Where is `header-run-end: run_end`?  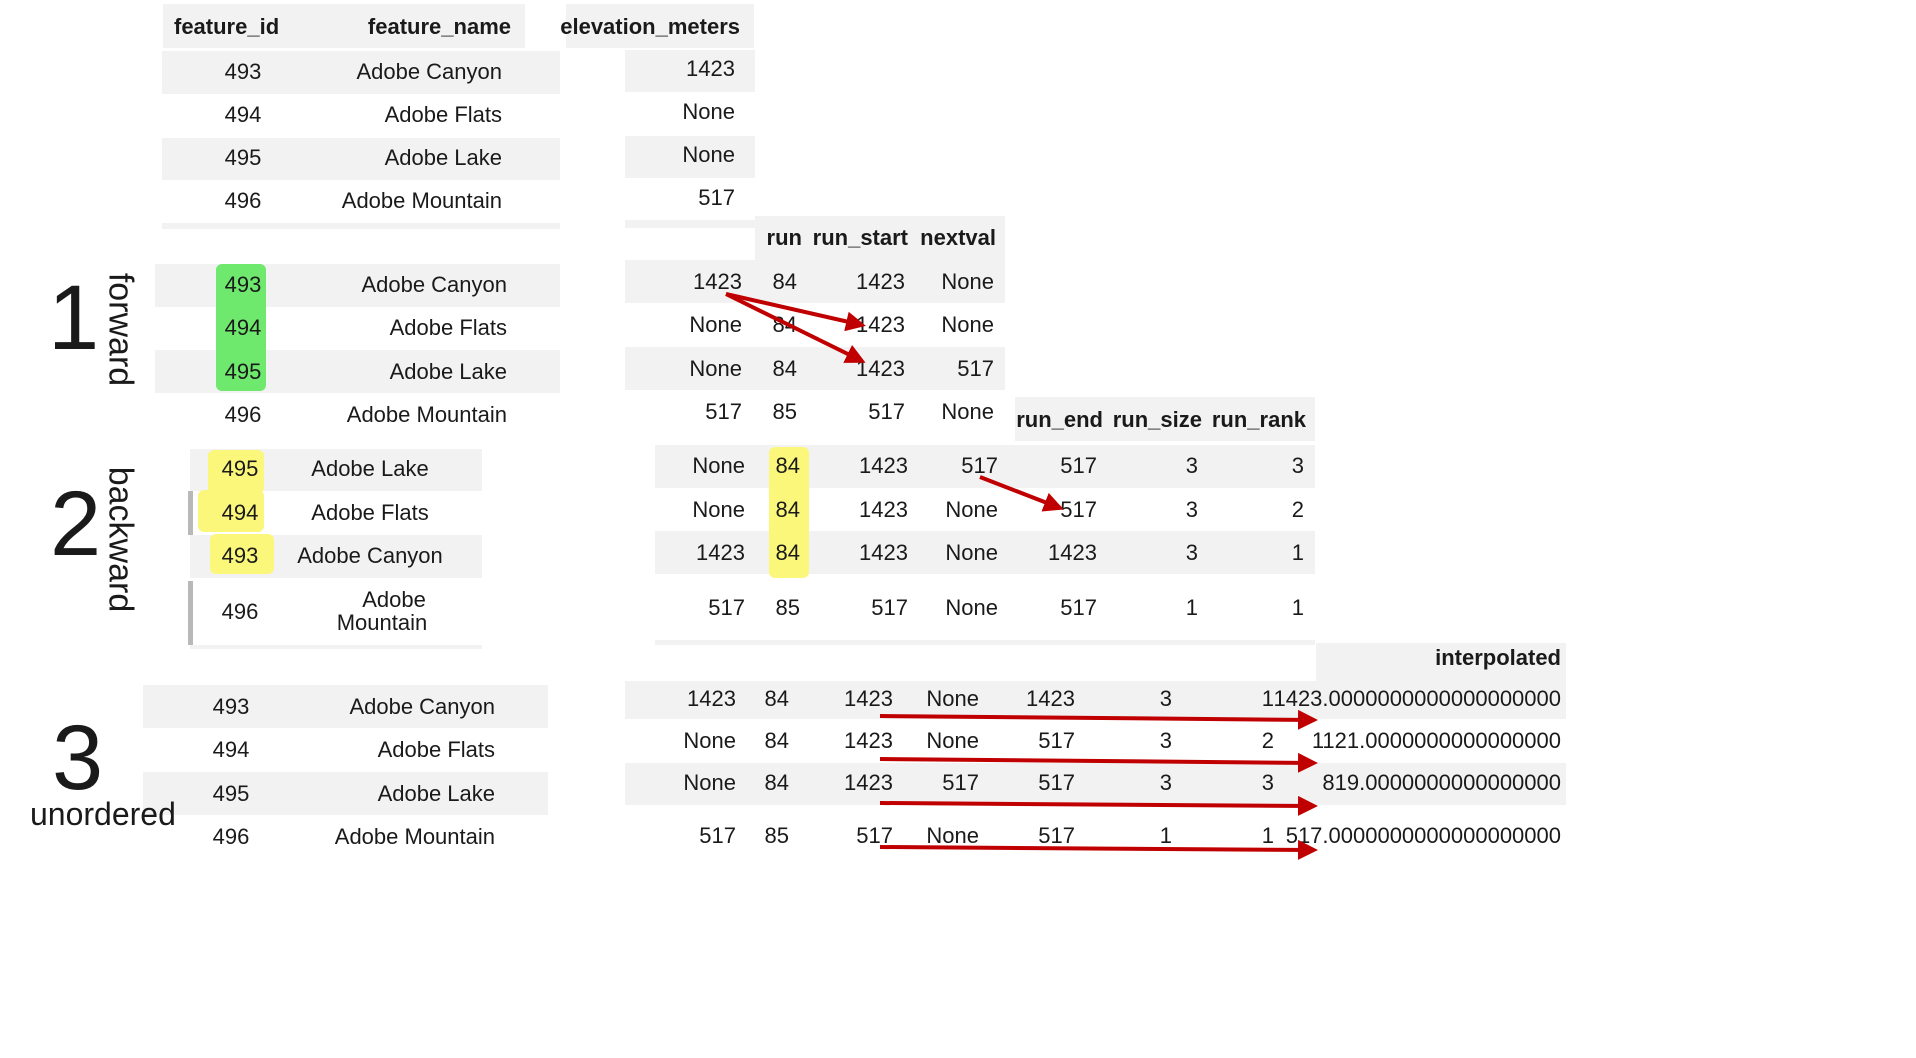
header-run-end: run_end is located at coordinates (1059, 419).